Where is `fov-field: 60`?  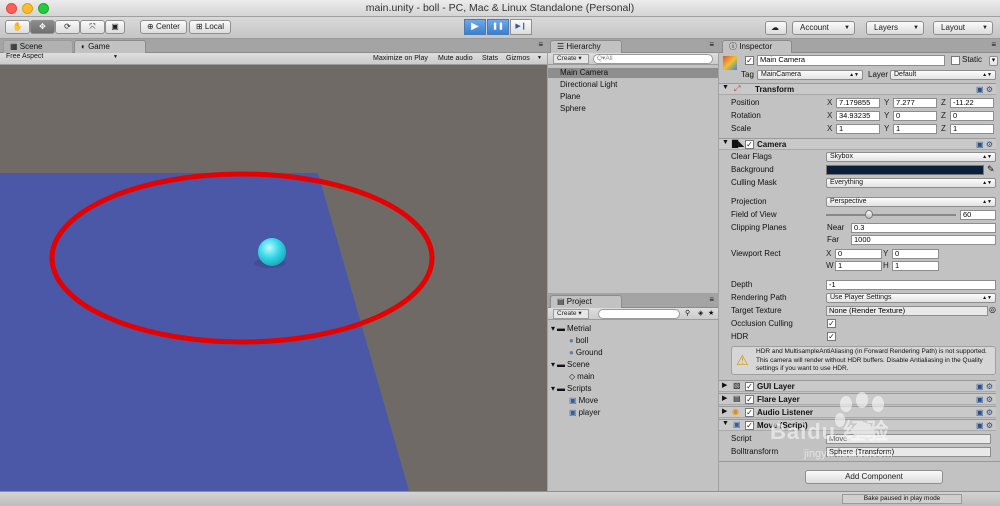
fov-field: 60 is located at coordinates (978, 215).